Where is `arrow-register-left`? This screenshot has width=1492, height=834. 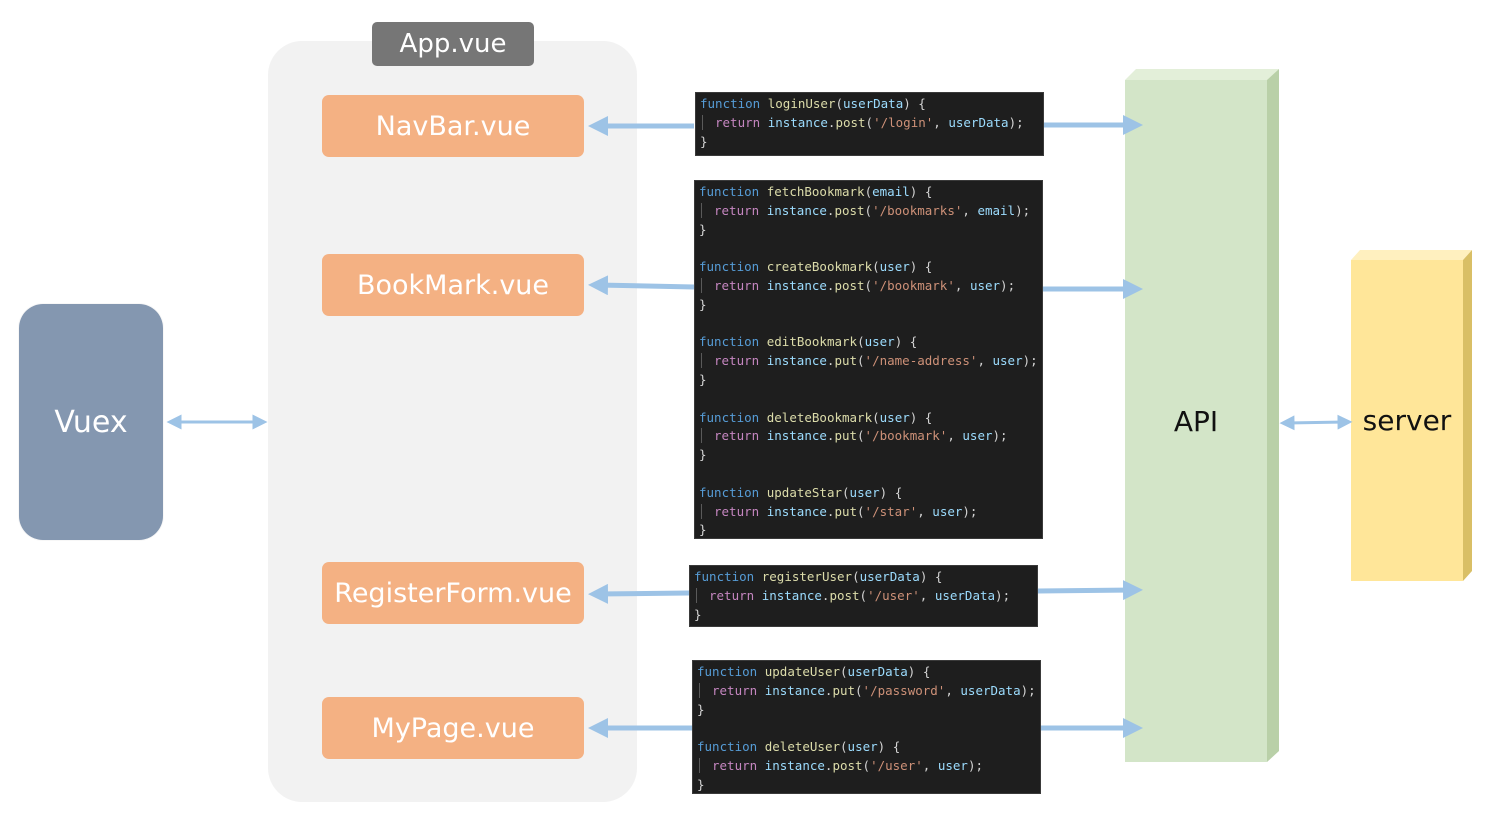
arrow-register-left is located at coordinates (639, 593).